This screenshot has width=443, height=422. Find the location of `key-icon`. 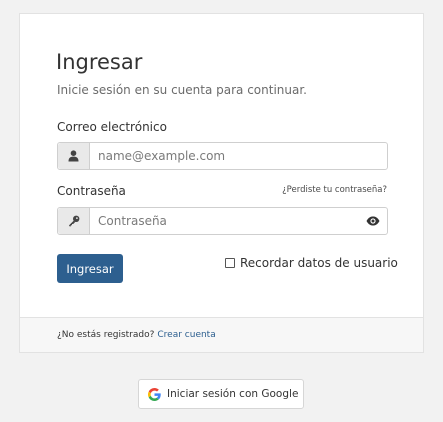

key-icon is located at coordinates (74, 221).